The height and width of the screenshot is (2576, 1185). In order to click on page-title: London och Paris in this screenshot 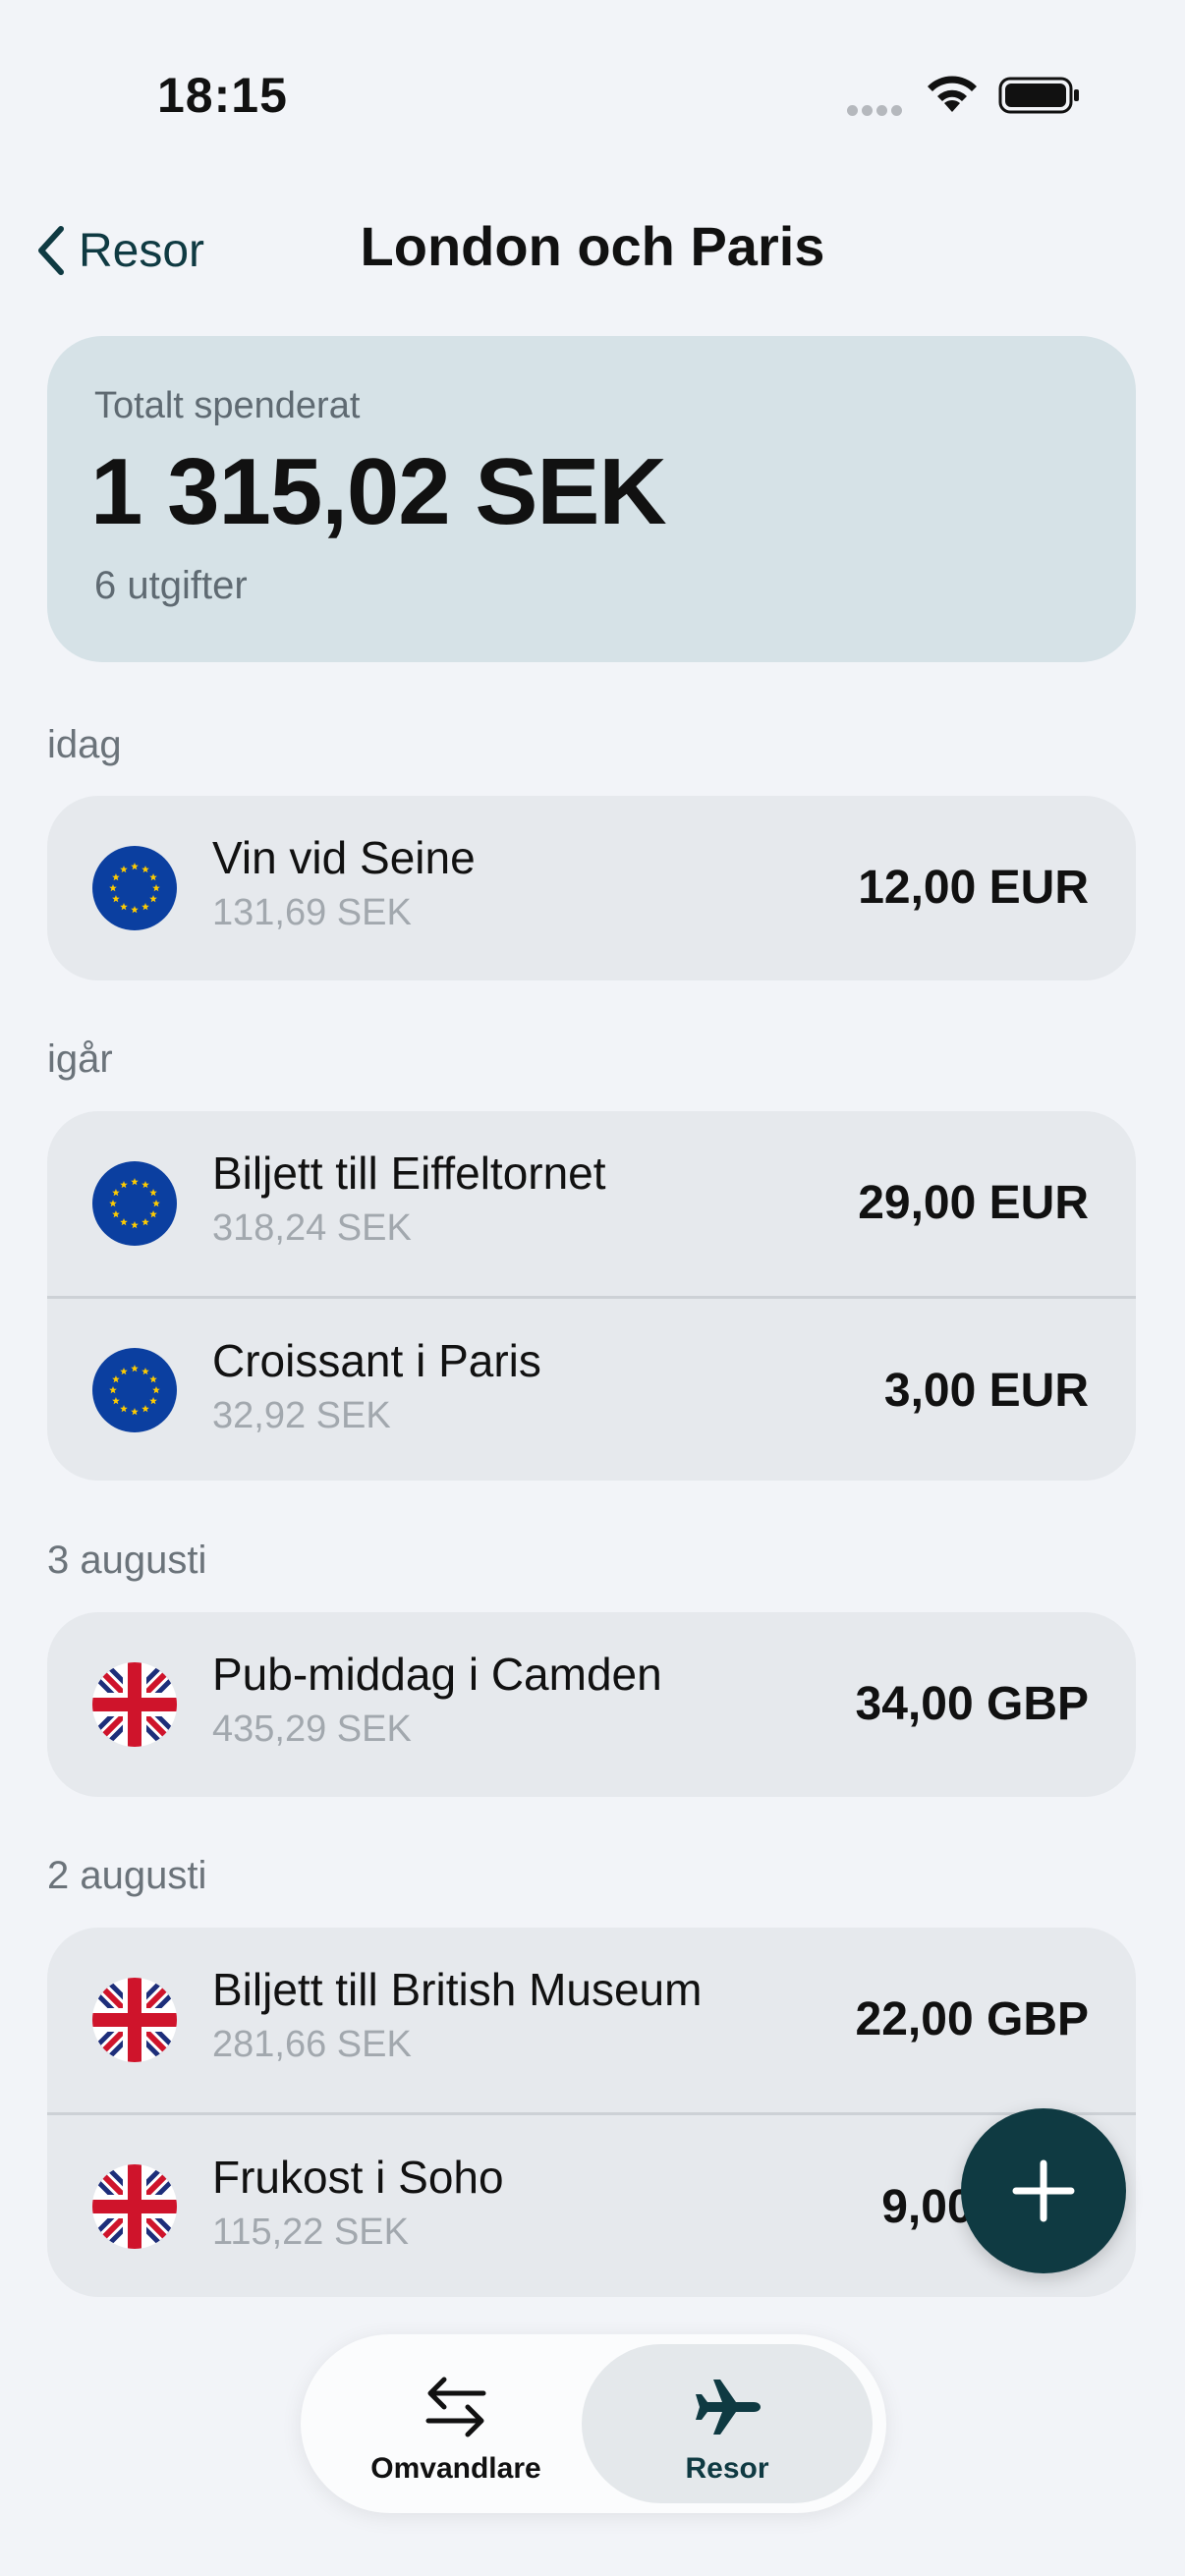, I will do `click(592, 246)`.